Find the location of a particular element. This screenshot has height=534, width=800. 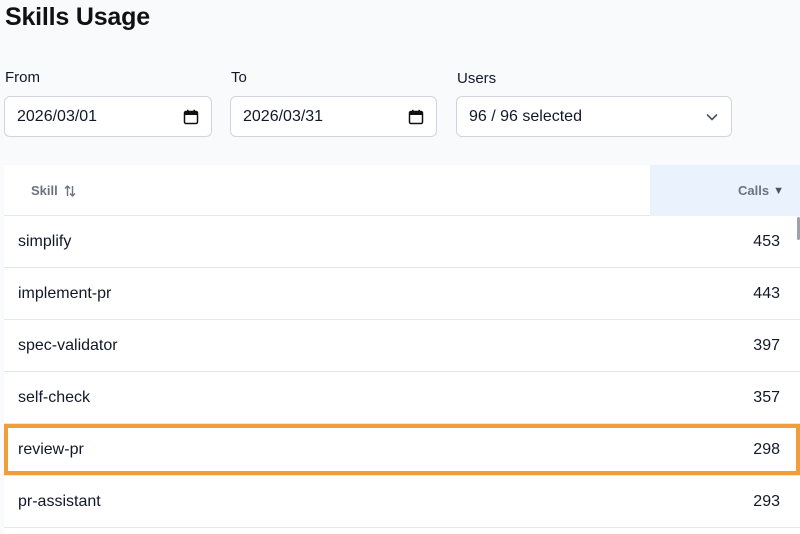

calls-count: 293 is located at coordinates (766, 501).